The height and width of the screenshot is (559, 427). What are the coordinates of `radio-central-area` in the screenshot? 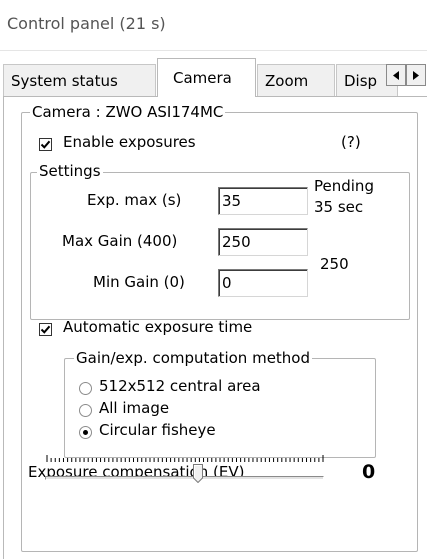 It's located at (85, 388).